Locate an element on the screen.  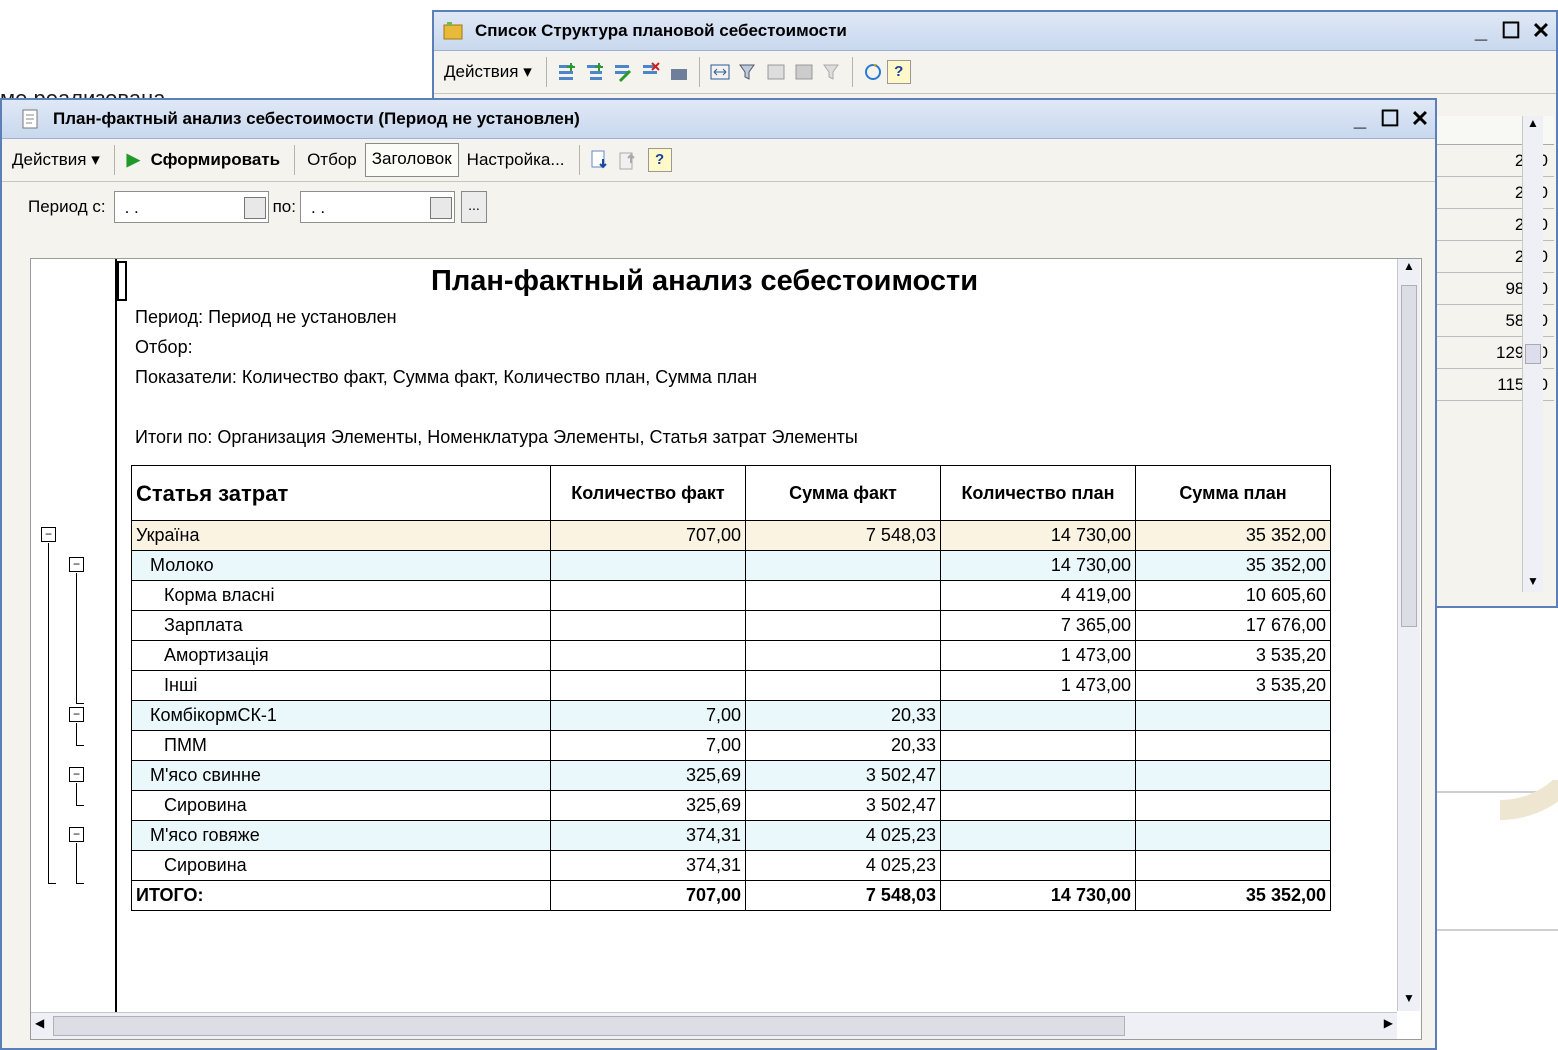
bg-vertical-scrollbar: ▲ ▼ is located at coordinates (1532, 354).